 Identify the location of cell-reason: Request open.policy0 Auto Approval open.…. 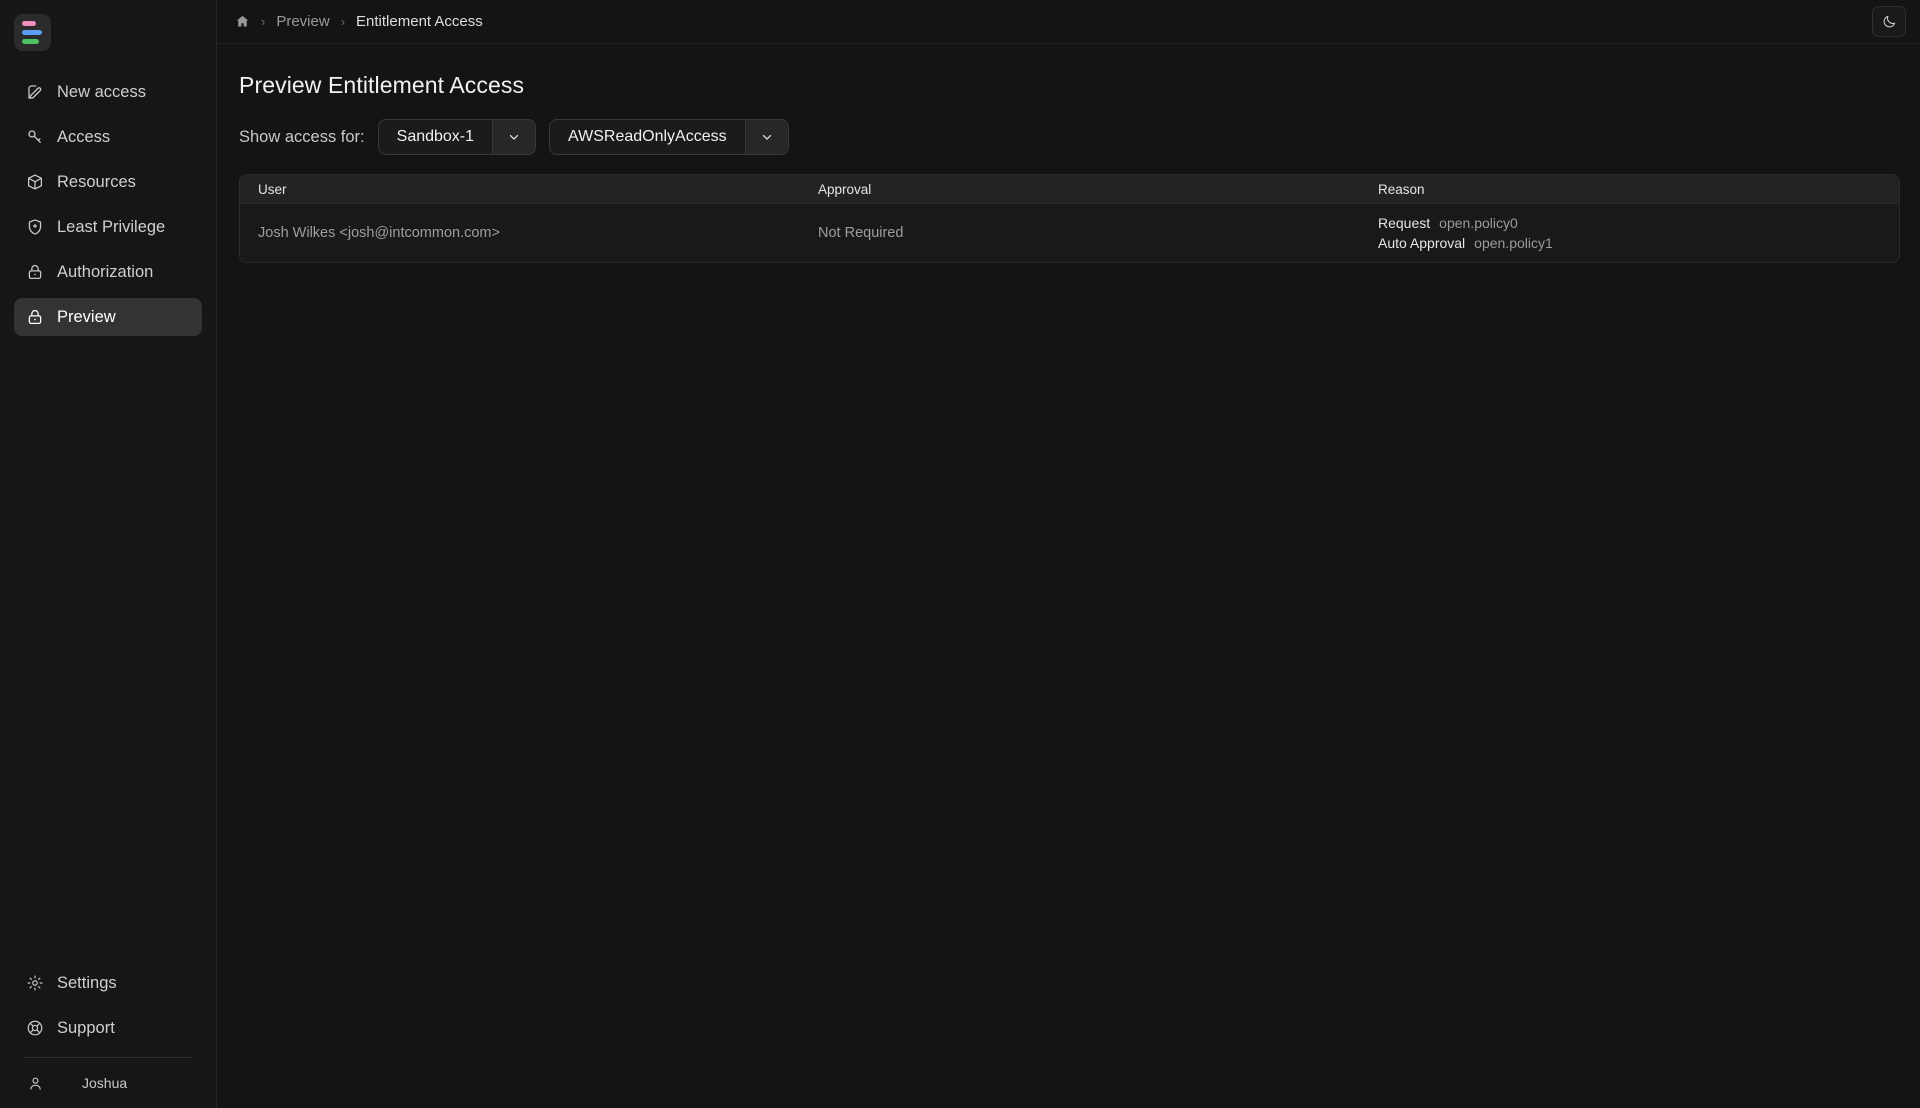
(1629, 233).